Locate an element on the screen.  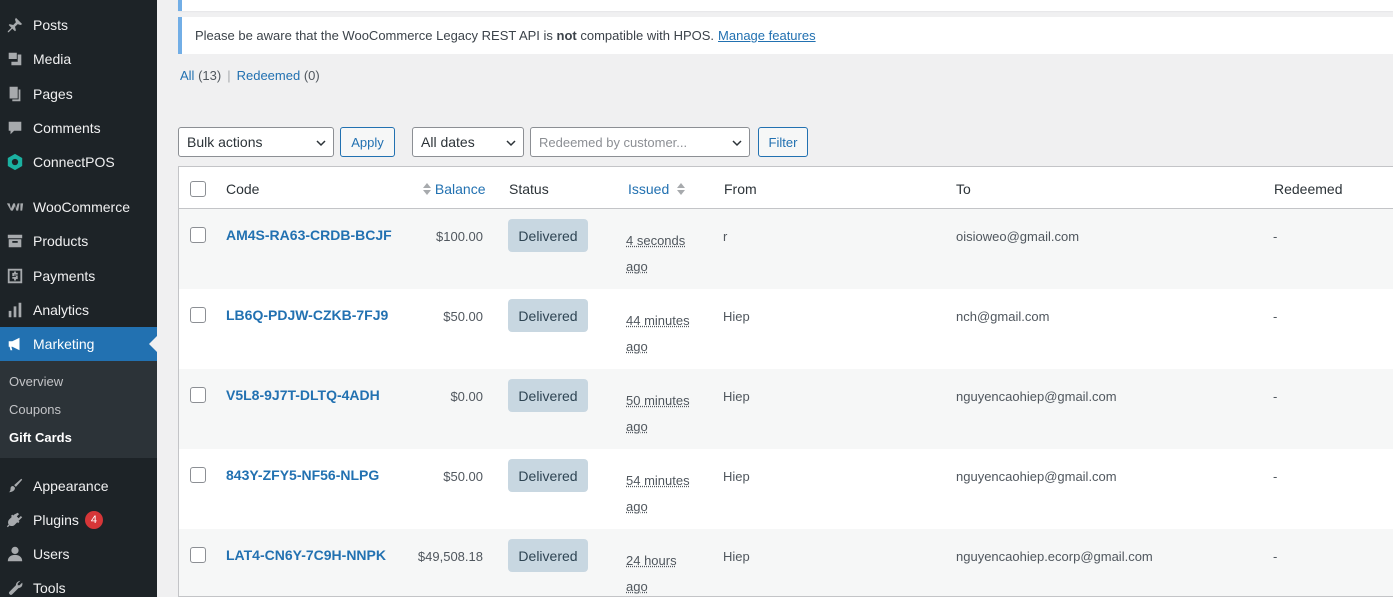
gift-card-code-link: LB6Q-PDJW-CZKB-7FJ9 is located at coordinates (307, 315).